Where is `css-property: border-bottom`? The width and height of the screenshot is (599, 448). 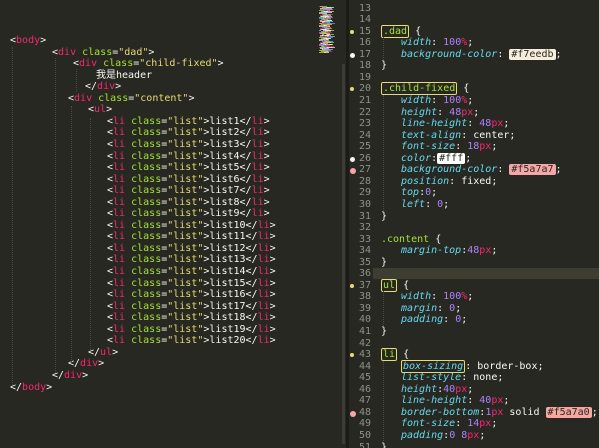
css-property: border-bottom is located at coordinates (440, 412).